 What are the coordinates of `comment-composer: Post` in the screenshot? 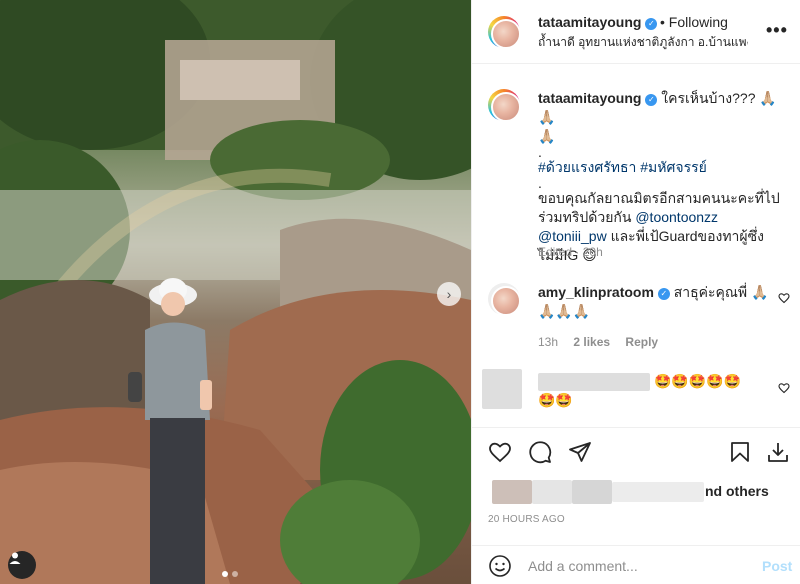 It's located at (636, 564).